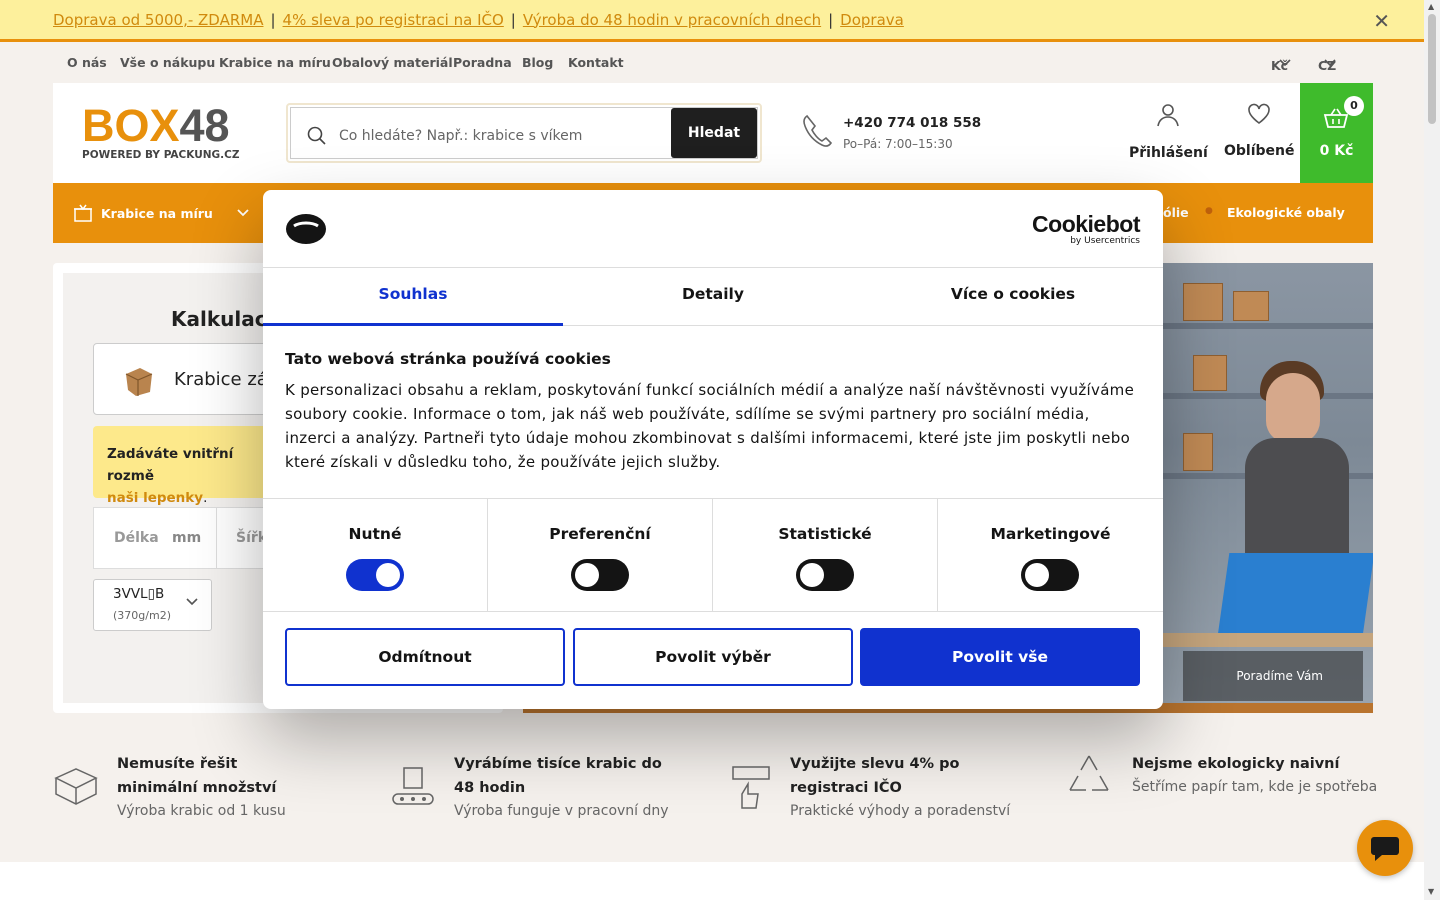  What do you see at coordinates (243, 213) in the screenshot?
I see `chevron-down-icon` at bounding box center [243, 213].